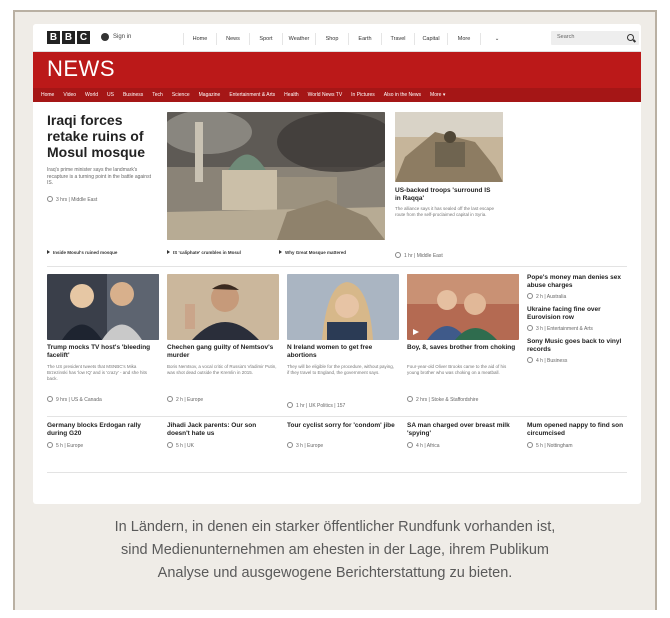  What do you see at coordinates (103, 307) in the screenshot?
I see `trump-image` at bounding box center [103, 307].